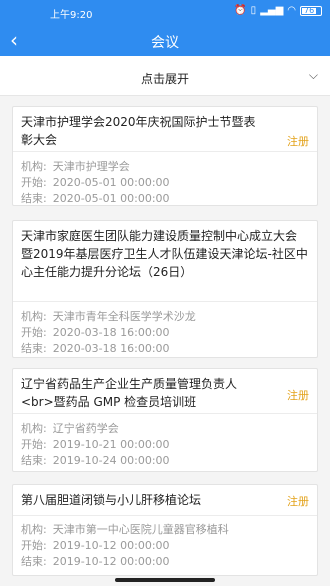 Image resolution: width=330 pixels, height=586 pixels. I want to click on battery-level: 76, so click(309, 10).